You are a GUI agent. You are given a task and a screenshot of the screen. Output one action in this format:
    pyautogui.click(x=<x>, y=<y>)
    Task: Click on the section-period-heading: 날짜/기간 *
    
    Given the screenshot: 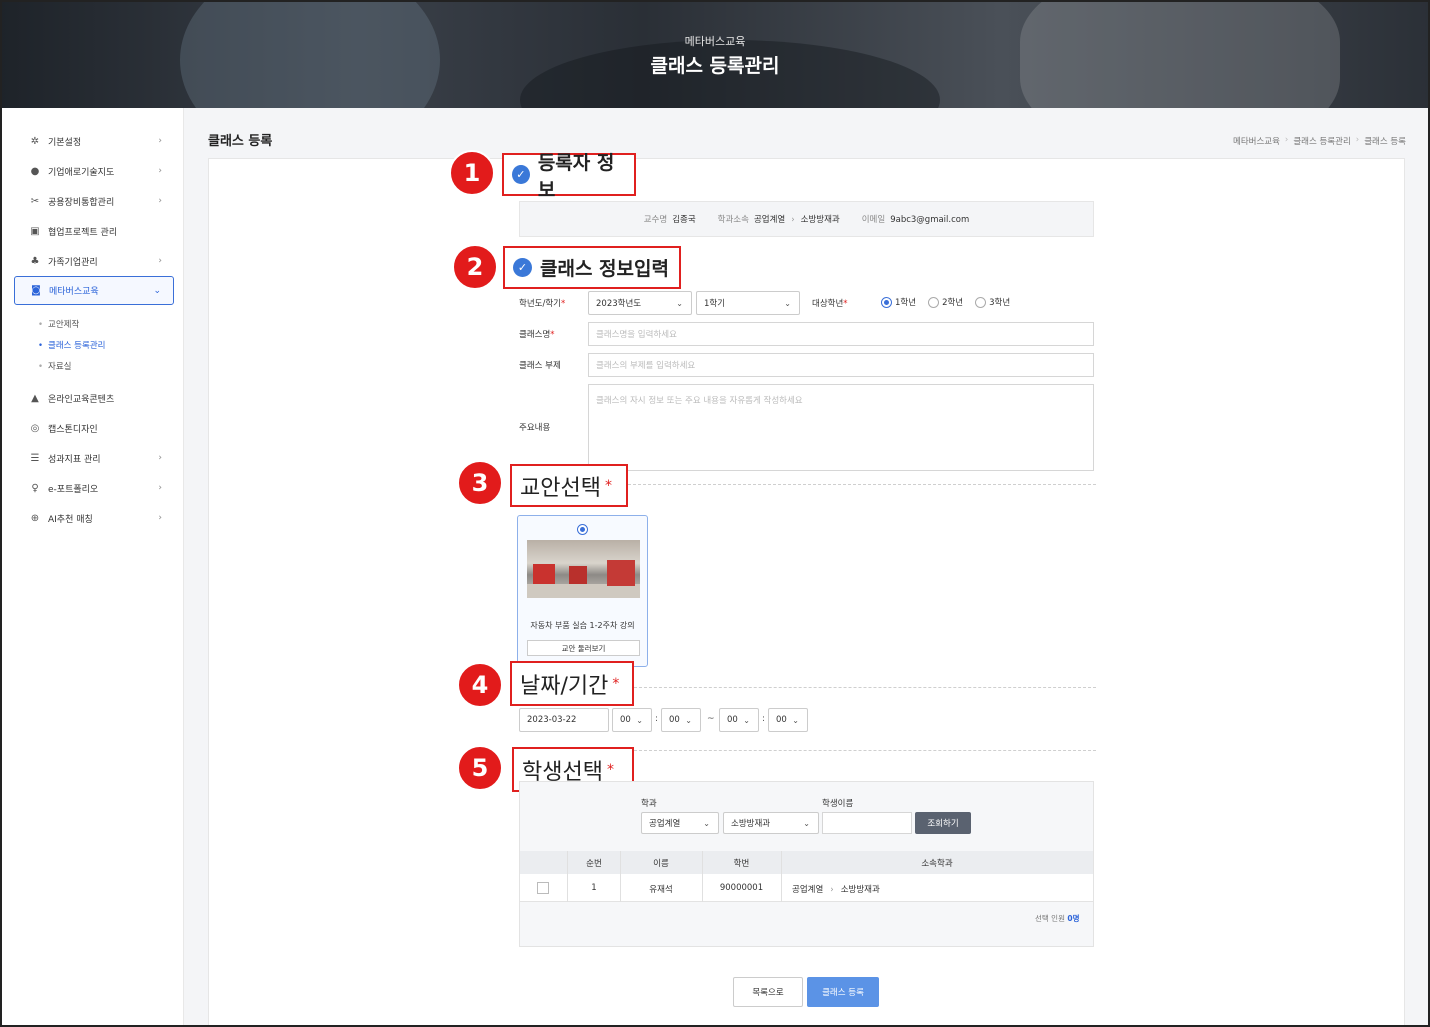 What is the action you would take?
    pyautogui.click(x=572, y=683)
    